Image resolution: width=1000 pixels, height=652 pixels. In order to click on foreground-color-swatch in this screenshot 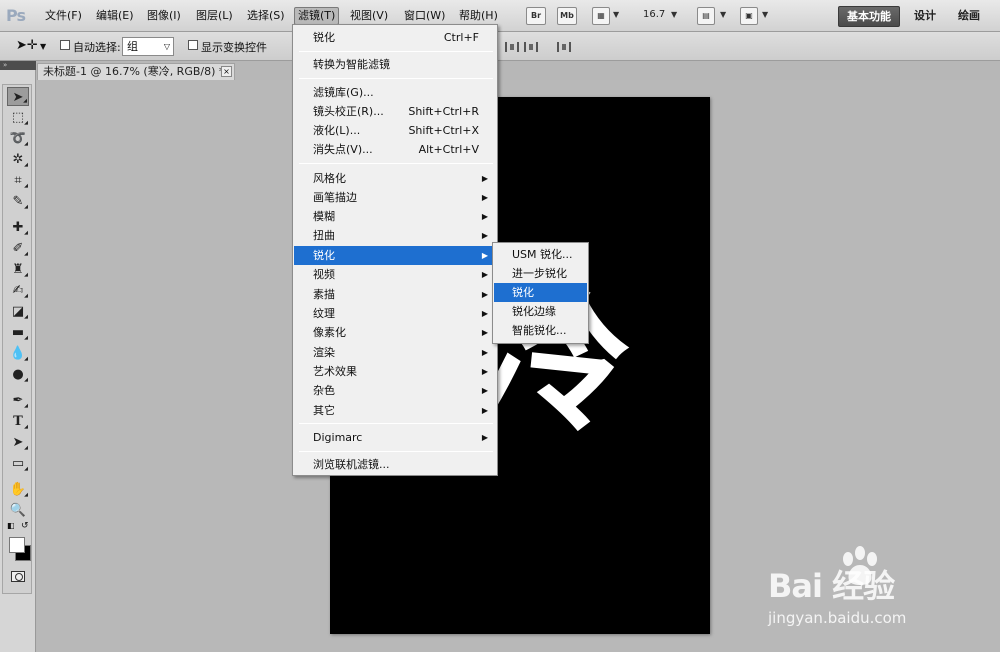, I will do `click(17, 545)`.